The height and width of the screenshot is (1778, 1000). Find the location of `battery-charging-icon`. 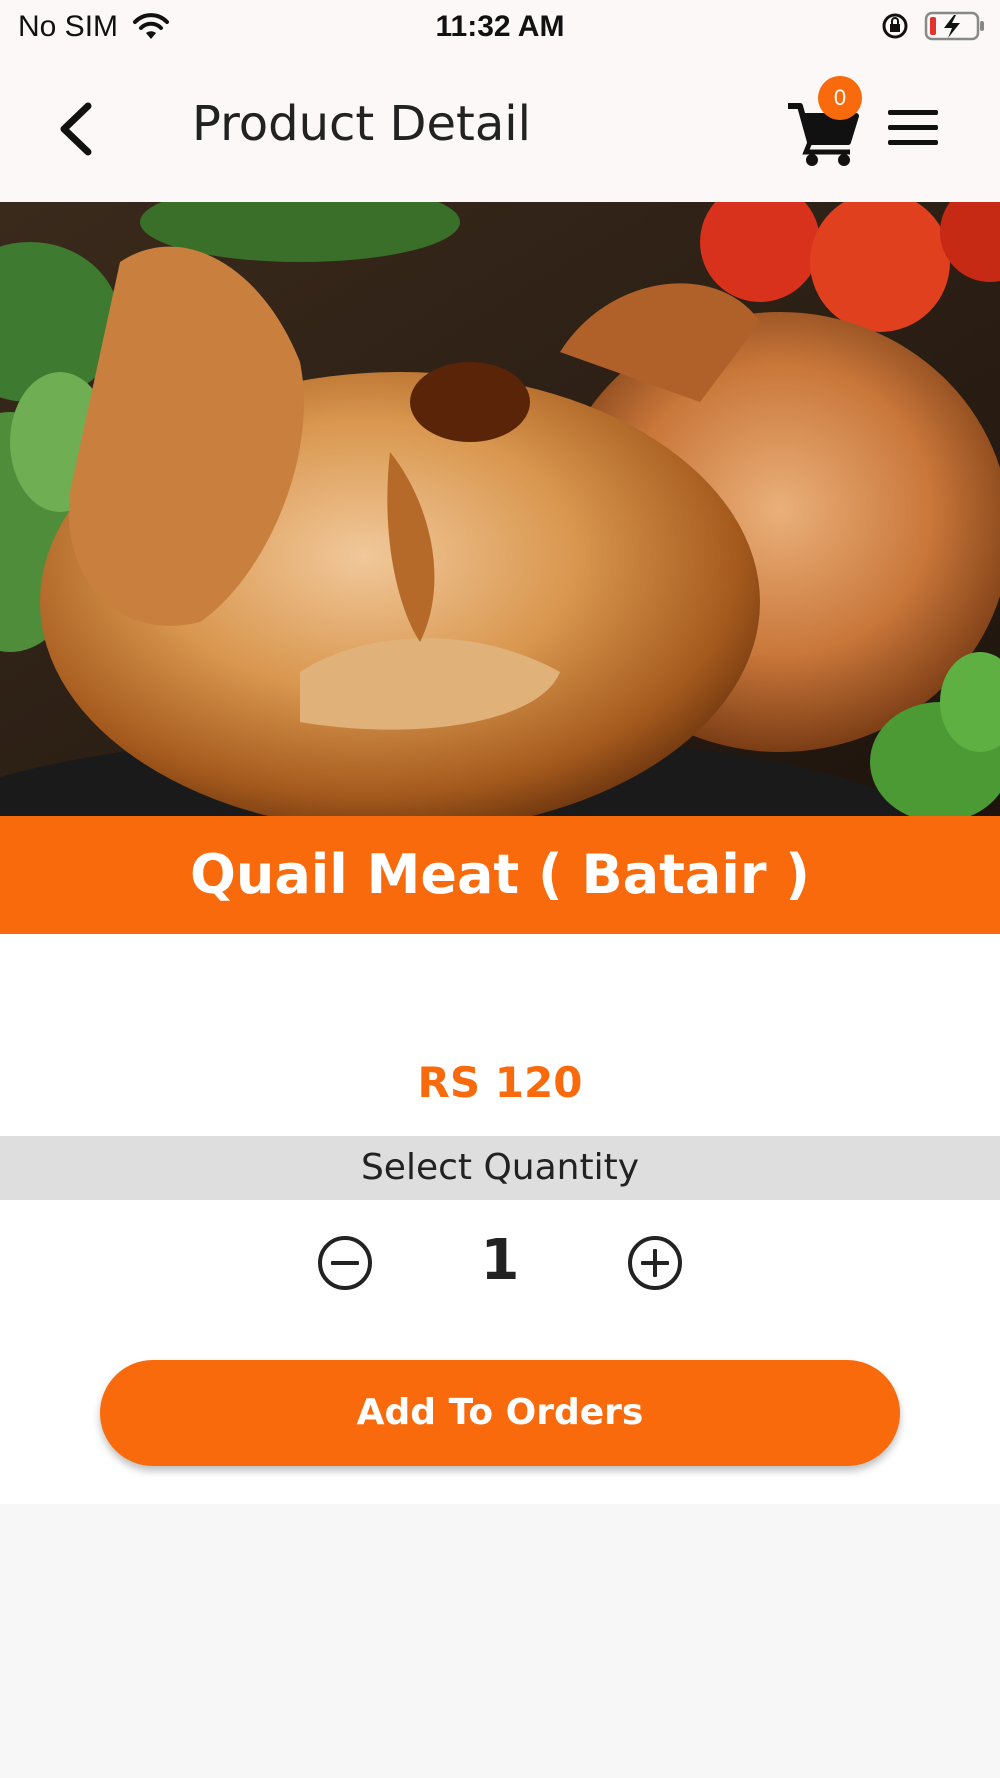

battery-charging-icon is located at coordinates (954, 26).